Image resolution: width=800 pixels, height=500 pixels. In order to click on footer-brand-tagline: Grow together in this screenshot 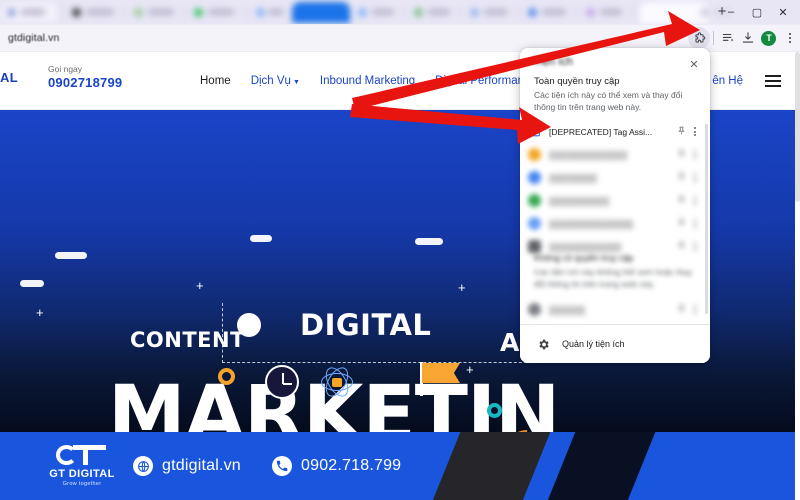, I will do `click(82, 484)`.